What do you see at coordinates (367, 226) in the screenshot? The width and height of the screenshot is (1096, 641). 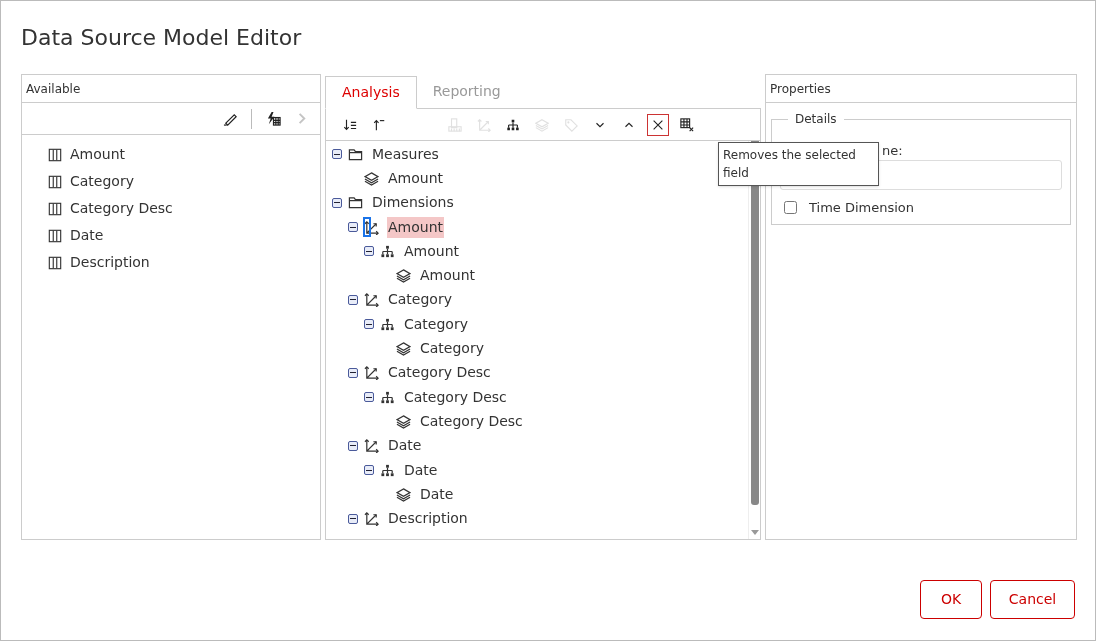 I see `focus-indicator` at bounding box center [367, 226].